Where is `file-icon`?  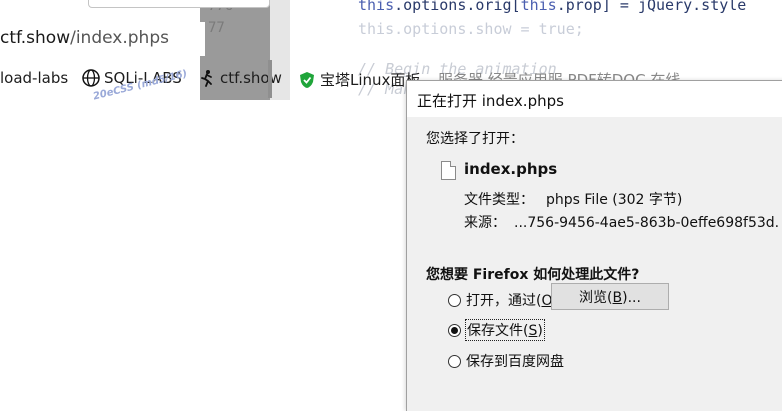
file-icon is located at coordinates (448, 170).